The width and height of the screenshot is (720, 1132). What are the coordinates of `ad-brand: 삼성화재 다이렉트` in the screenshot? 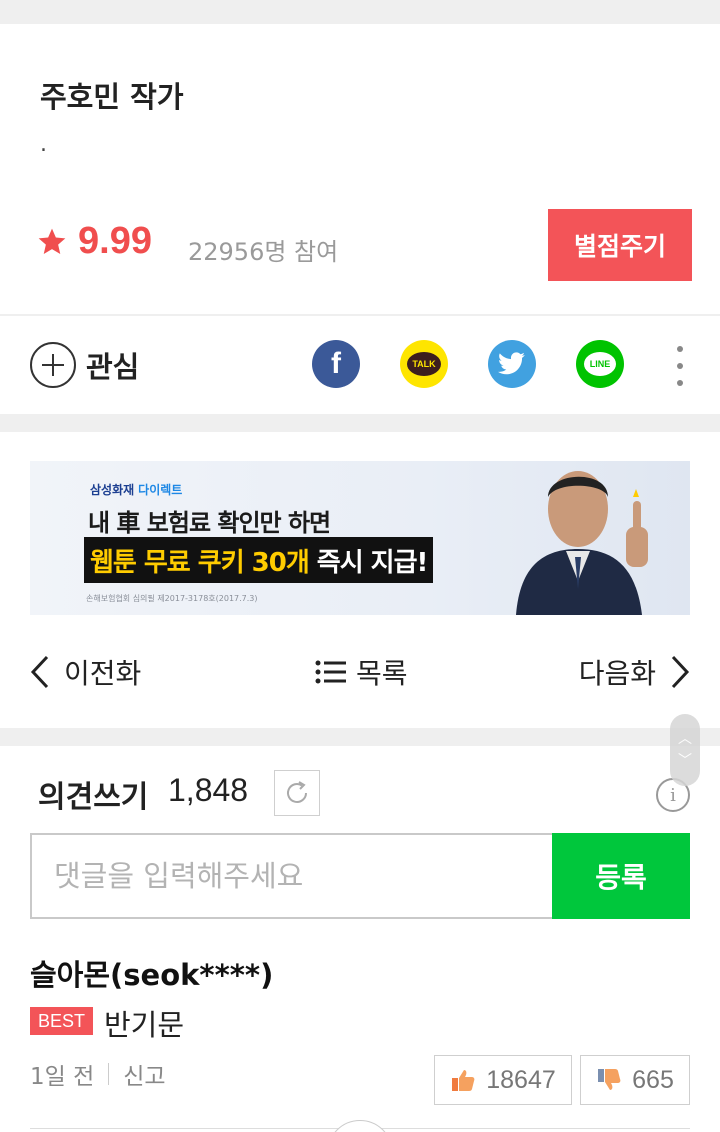 It's located at (136, 490).